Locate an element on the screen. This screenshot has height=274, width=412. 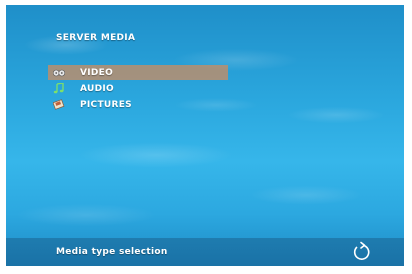
film-reel-icon is located at coordinates (59, 73).